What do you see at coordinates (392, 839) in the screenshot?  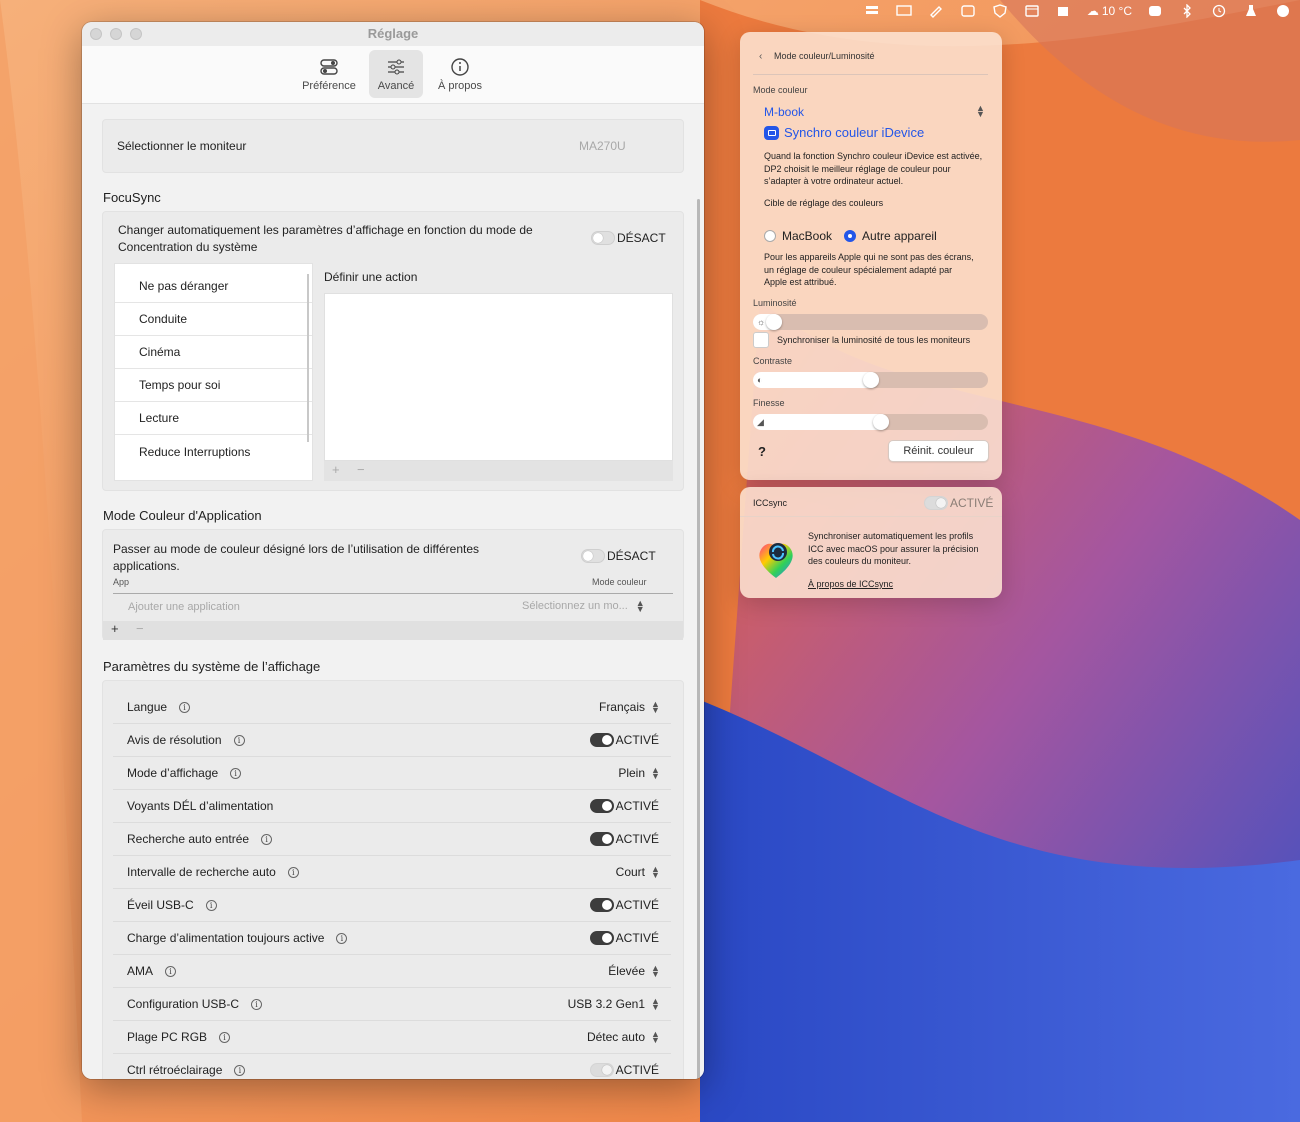 I see `setting-row: Recherche auto entrée i ACTIVÉ` at bounding box center [392, 839].